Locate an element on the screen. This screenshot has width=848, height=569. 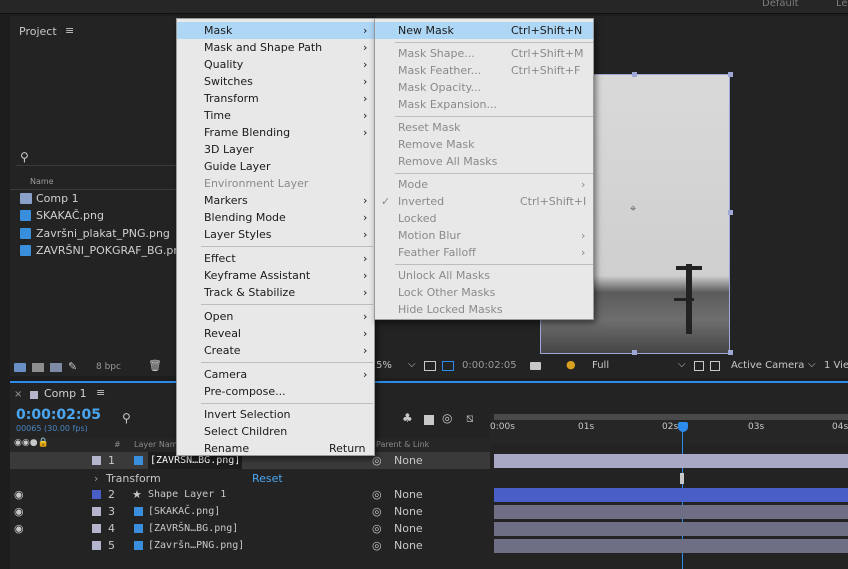
trash-icon: 🗑 is located at coordinates (155, 365).